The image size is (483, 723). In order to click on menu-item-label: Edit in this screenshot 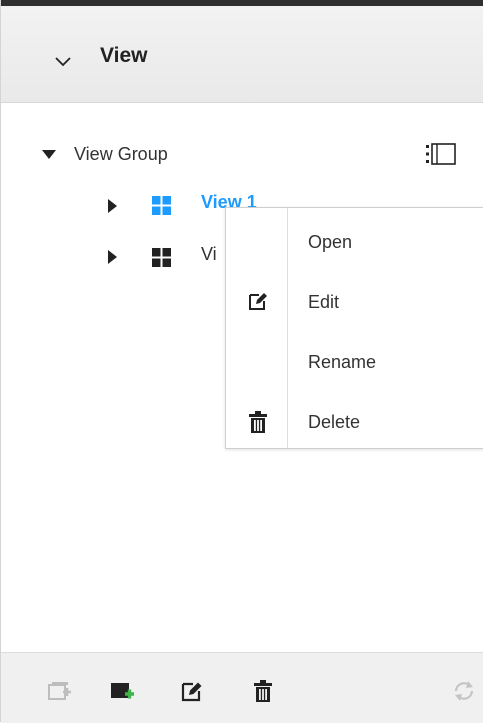, I will do `click(324, 302)`.